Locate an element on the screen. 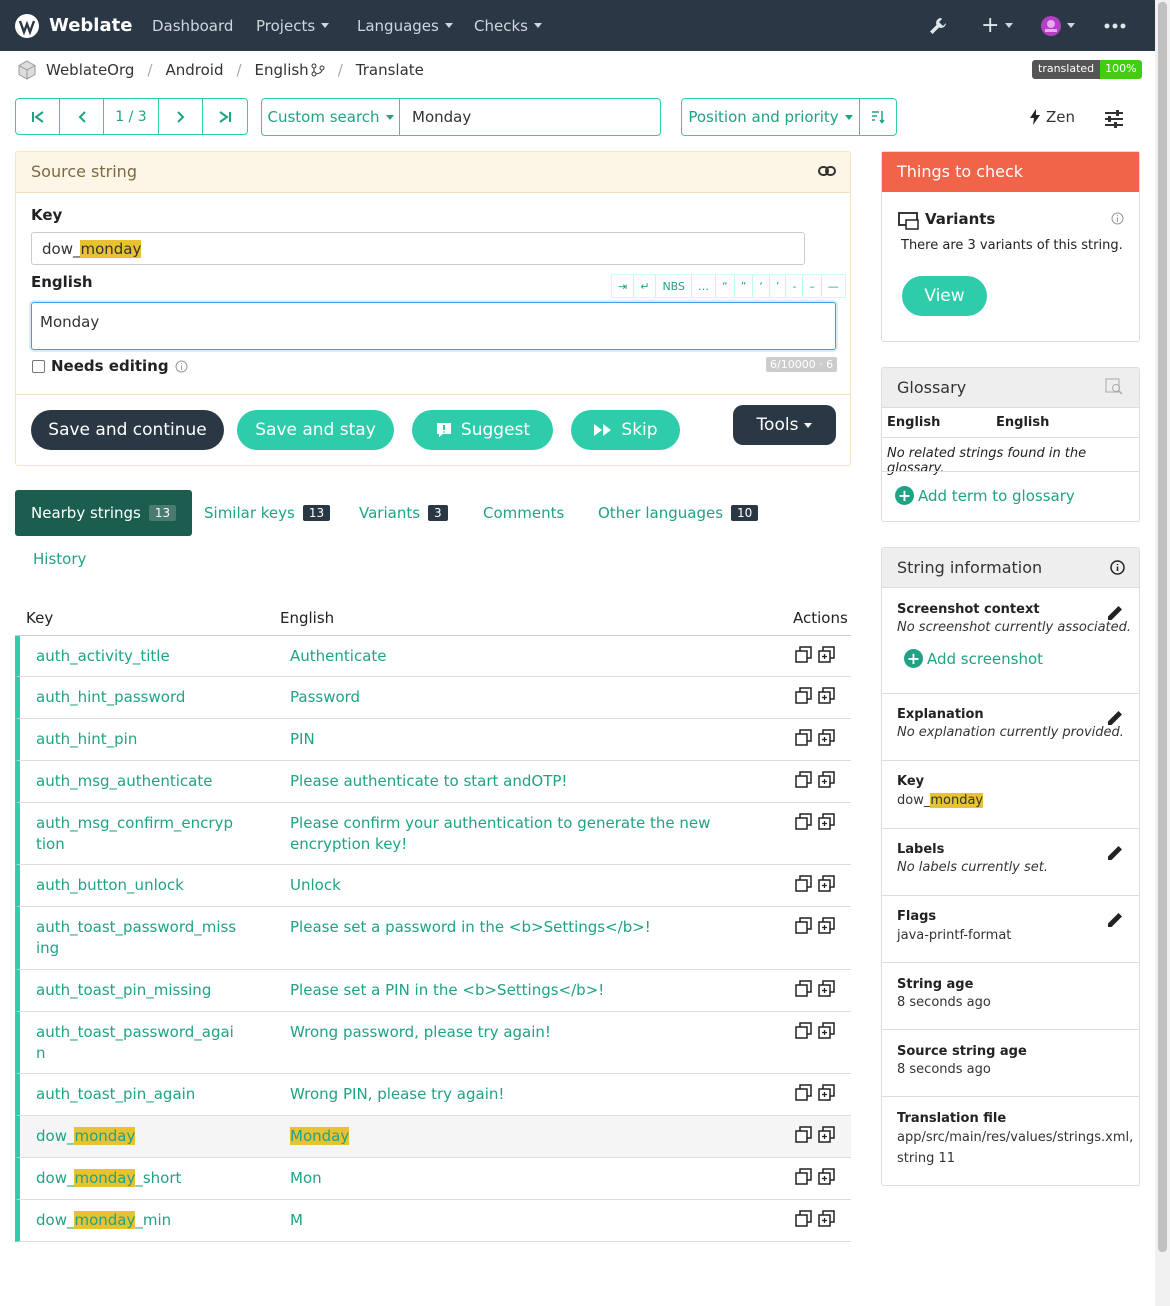 The height and width of the screenshot is (1306, 1170). nav-projects: Projects is located at coordinates (293, 25).